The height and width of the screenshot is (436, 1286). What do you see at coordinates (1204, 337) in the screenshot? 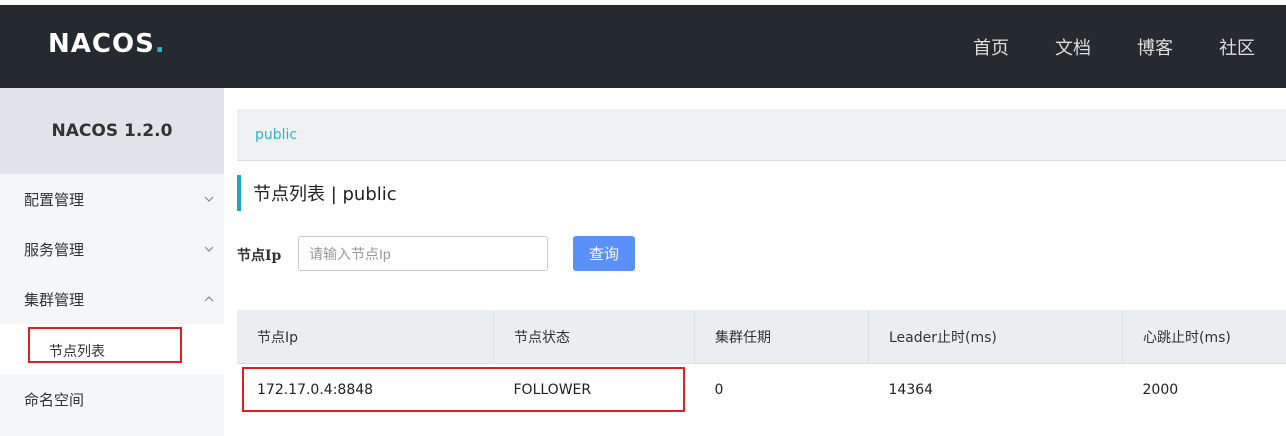
I see `column-header-heartbeat-due: 心跳止时(ms)` at bounding box center [1204, 337].